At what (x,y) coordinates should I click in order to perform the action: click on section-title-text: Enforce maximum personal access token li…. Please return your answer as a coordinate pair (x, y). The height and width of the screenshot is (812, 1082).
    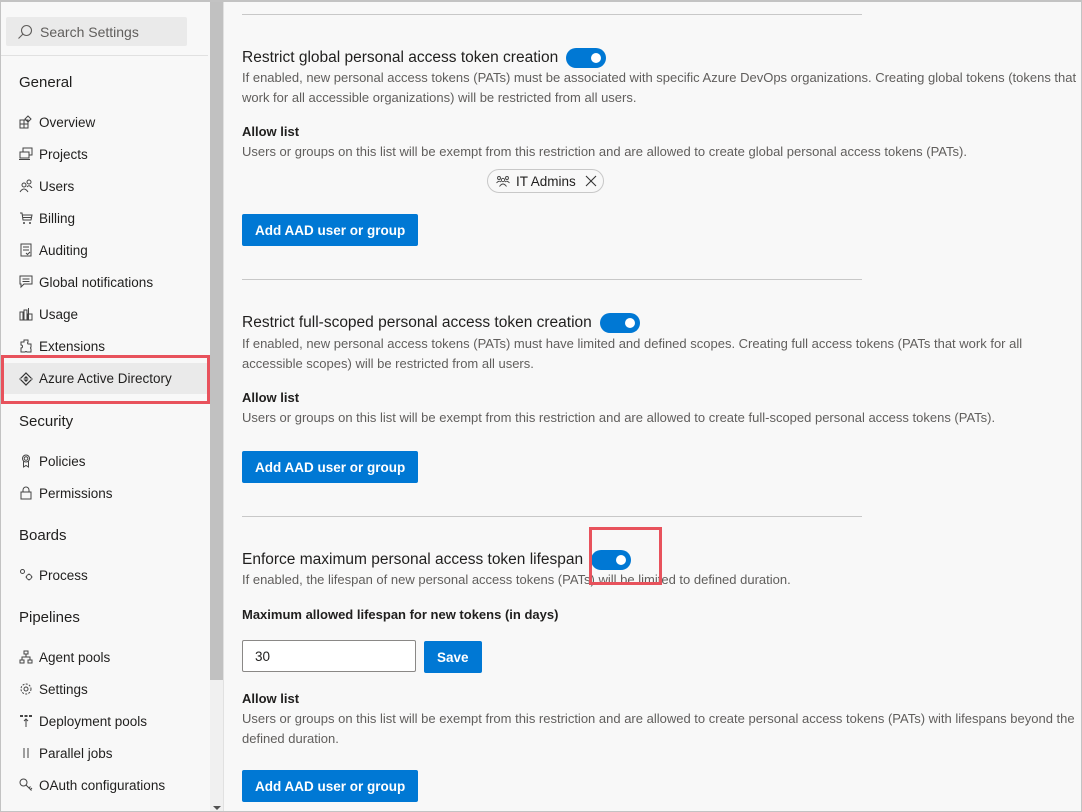
    Looking at the image, I should click on (413, 559).